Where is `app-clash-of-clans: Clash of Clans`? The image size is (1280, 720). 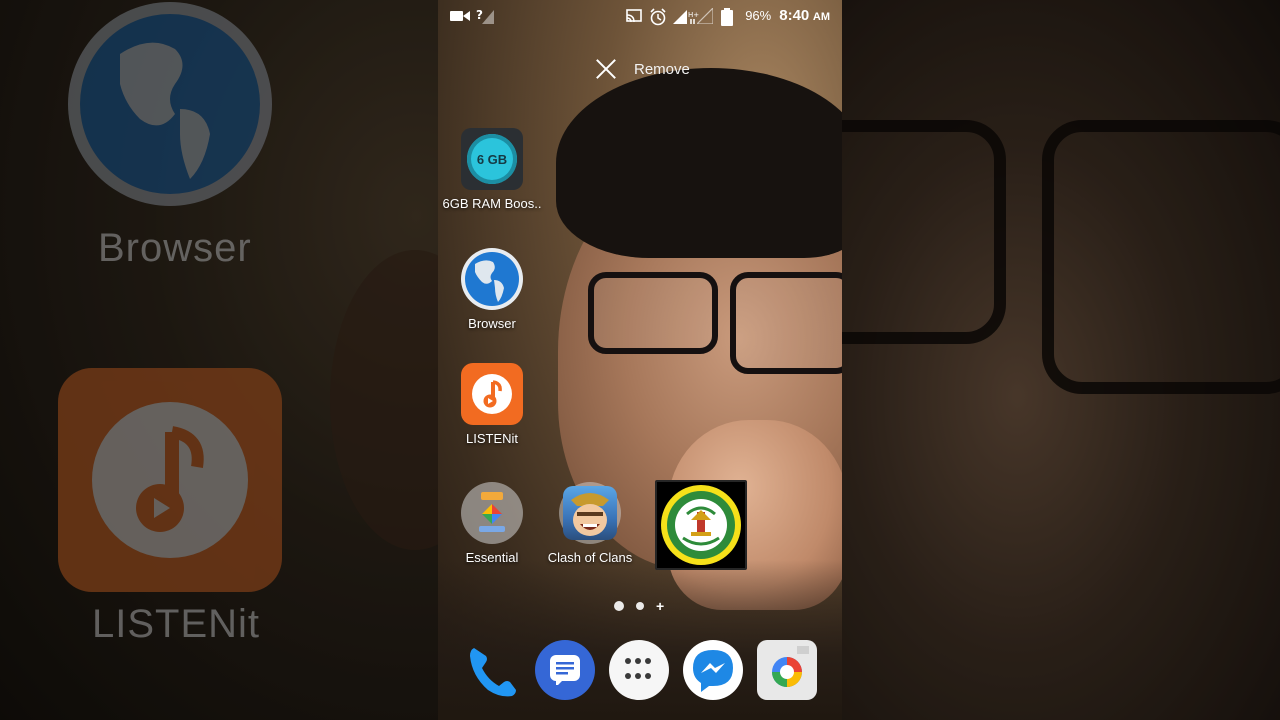
app-clash-of-clans: Clash of Clans is located at coordinates (590, 523).